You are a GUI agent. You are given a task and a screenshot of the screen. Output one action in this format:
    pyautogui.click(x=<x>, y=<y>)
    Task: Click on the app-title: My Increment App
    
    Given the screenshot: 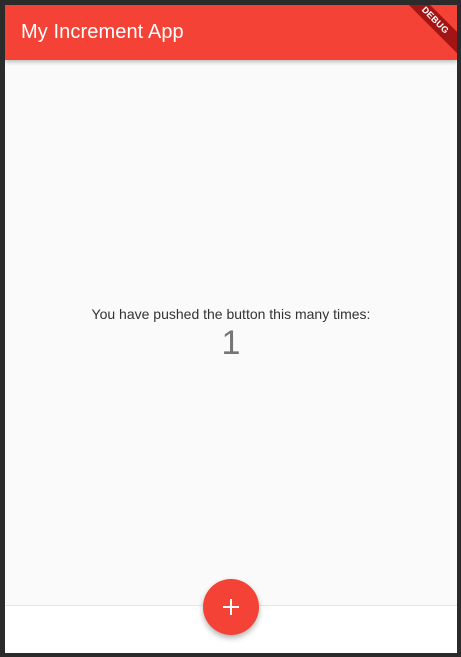 What is the action you would take?
    pyautogui.click(x=102, y=32)
    